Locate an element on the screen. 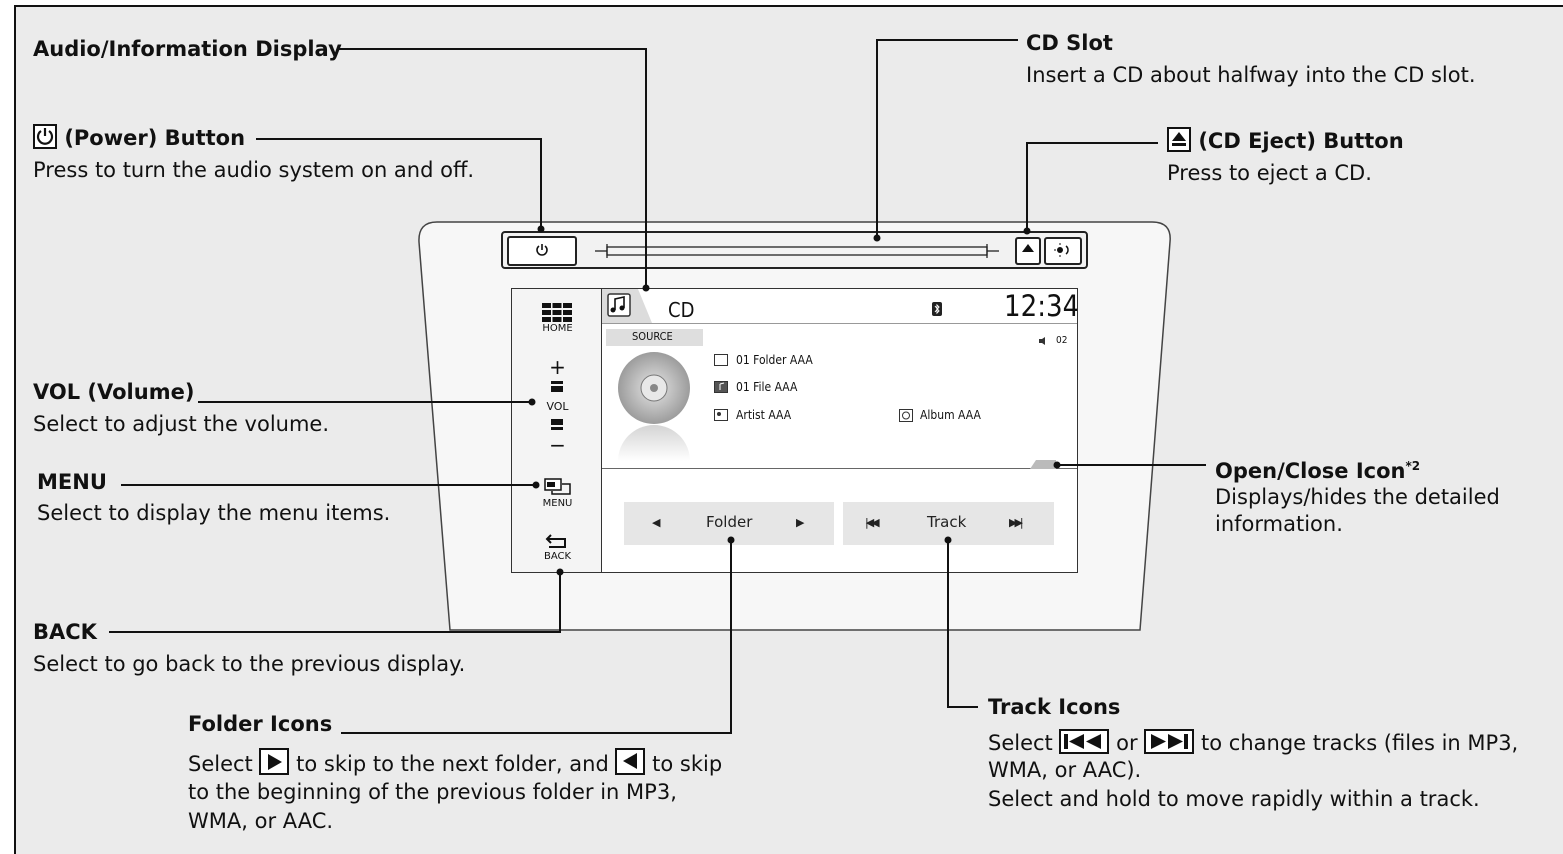 Image resolution: width=1563 pixels, height=854 pixels. track-desc-select: Select is located at coordinates (1020, 743).